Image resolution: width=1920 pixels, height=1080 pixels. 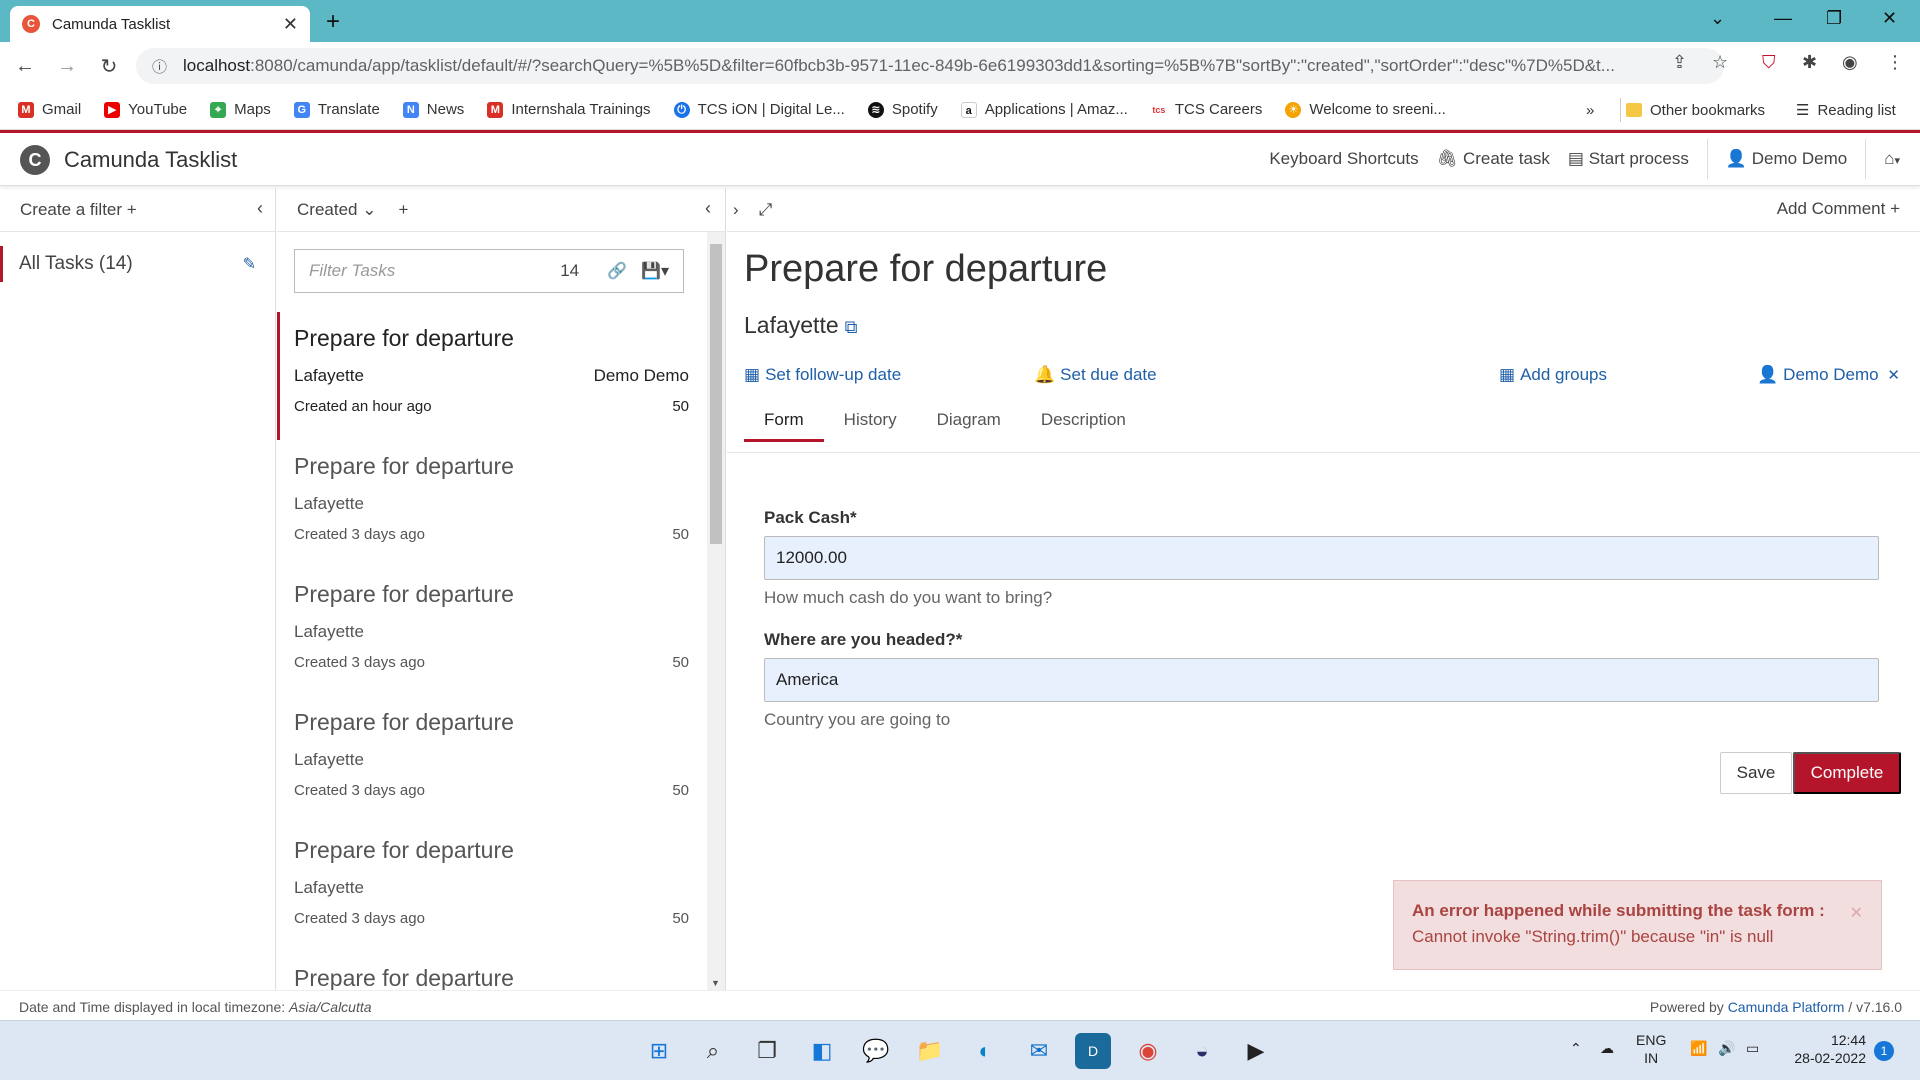 What do you see at coordinates (851, 327) in the screenshot?
I see `external-link-icon: ⧉` at bounding box center [851, 327].